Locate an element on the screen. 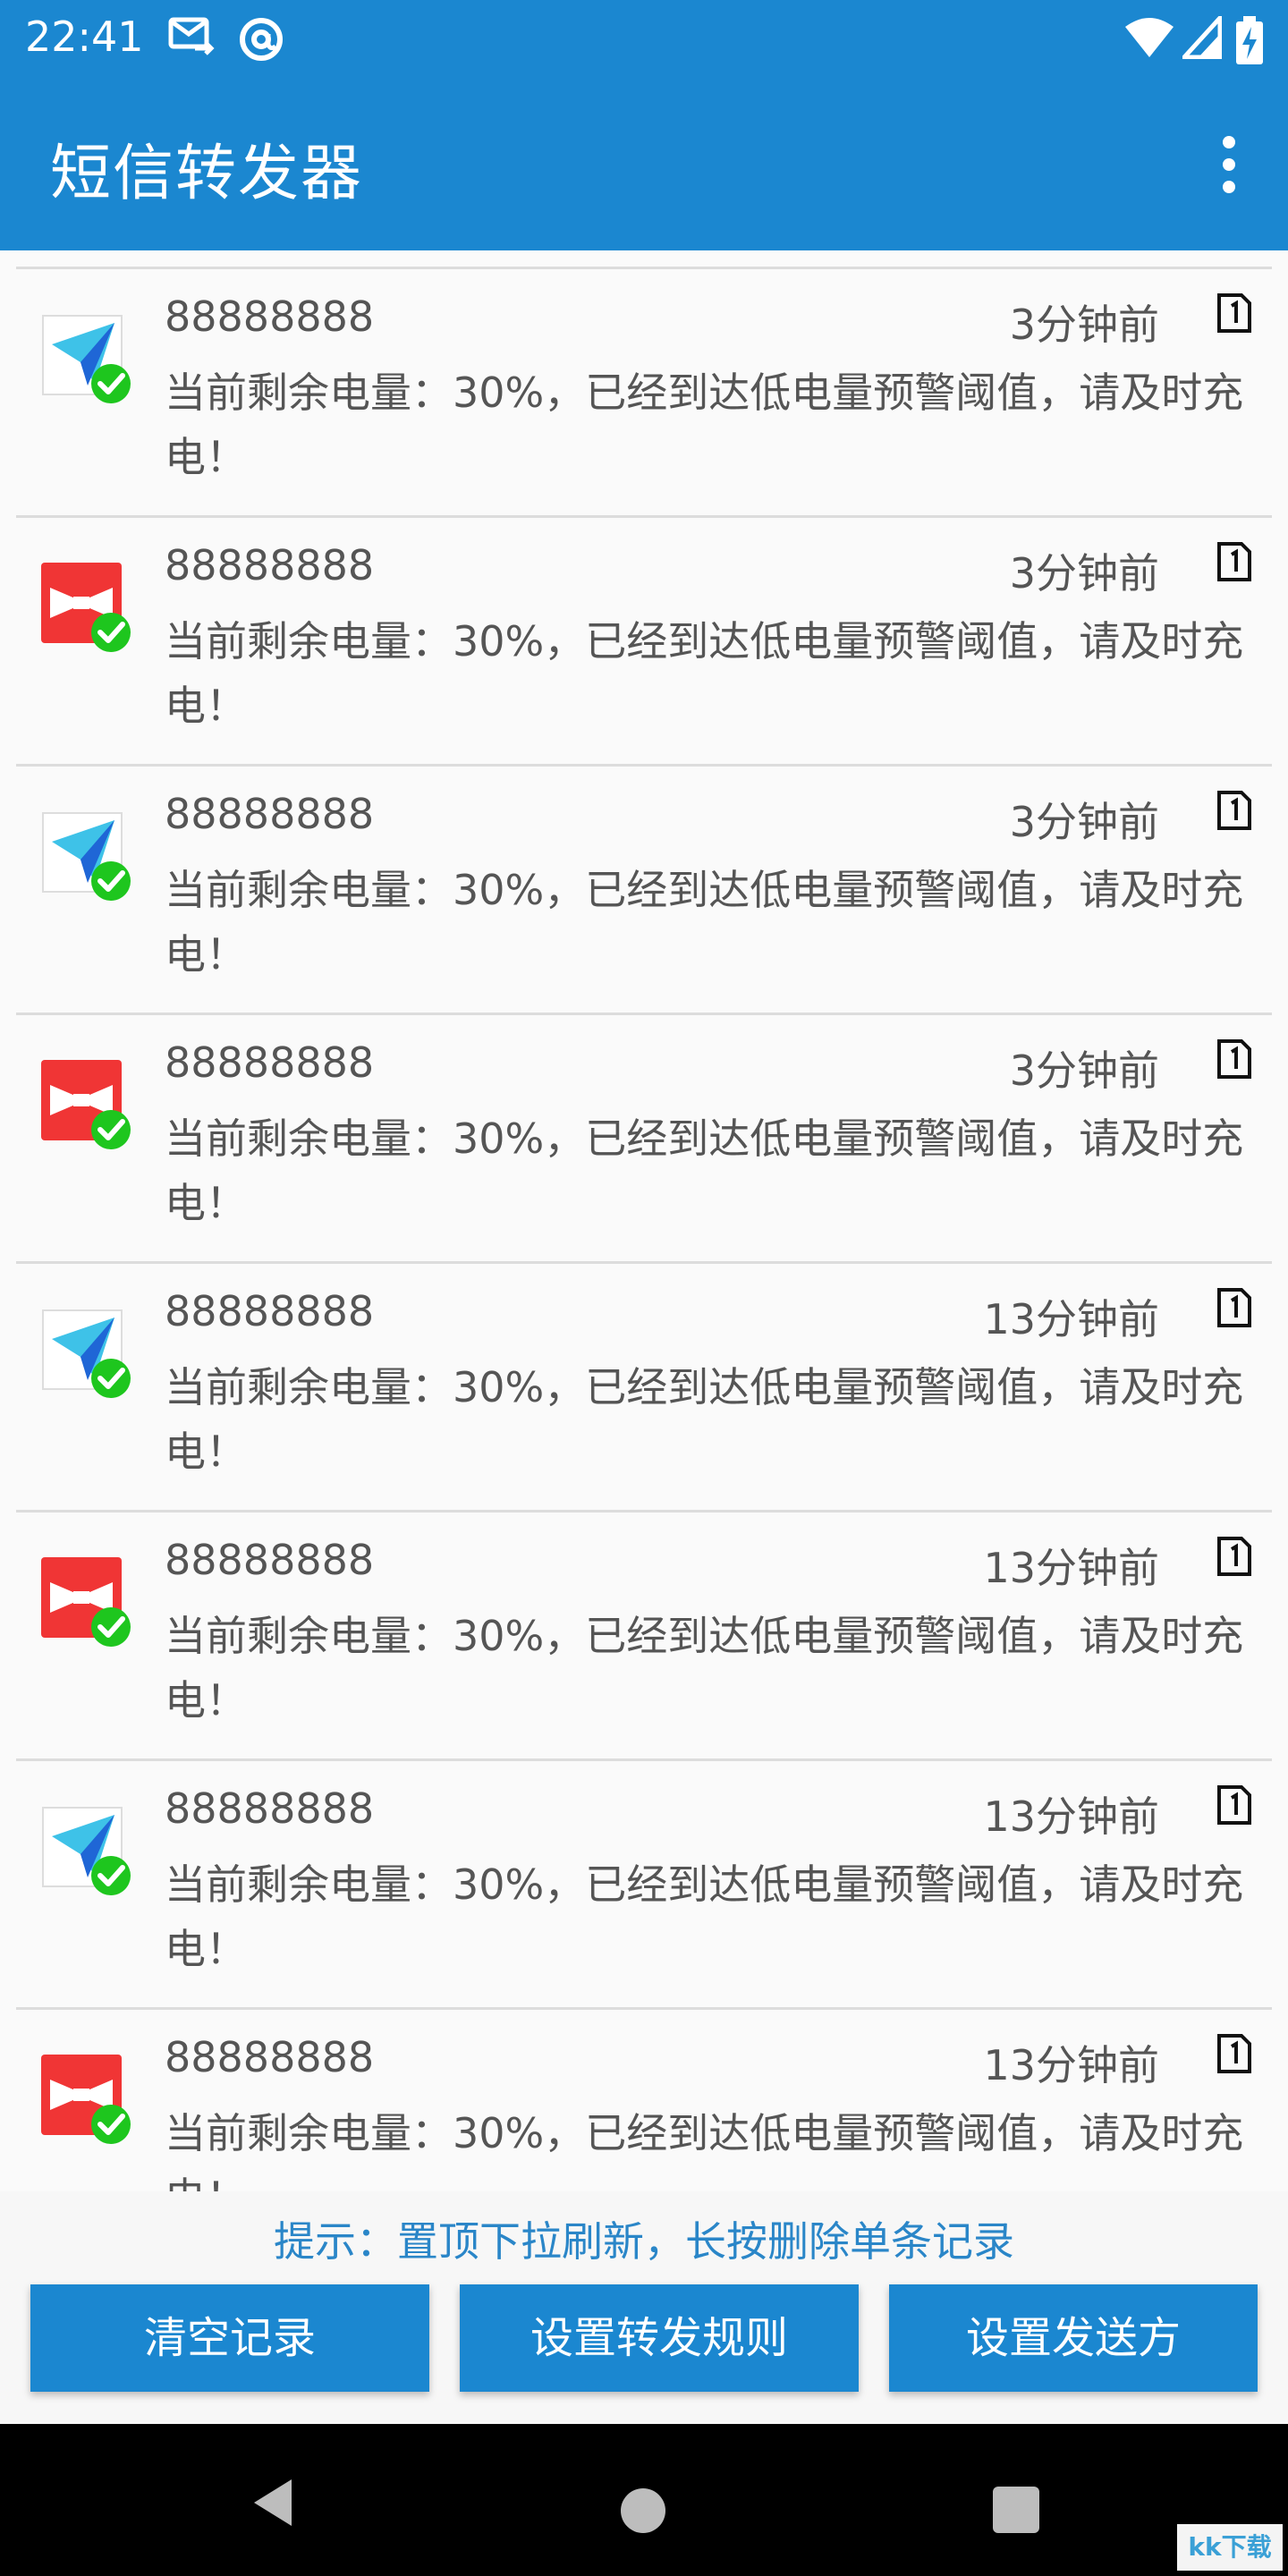  status-bar: 22:41 is located at coordinates (644, 39).